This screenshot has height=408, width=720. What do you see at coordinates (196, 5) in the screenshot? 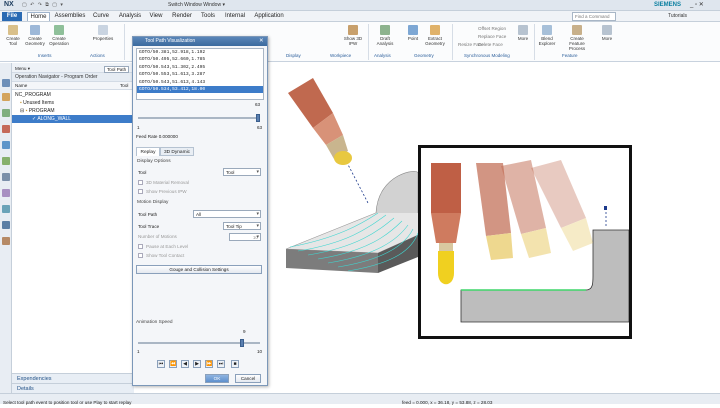
I see `window-menu: Switch Window Window ▾` at bounding box center [196, 5].